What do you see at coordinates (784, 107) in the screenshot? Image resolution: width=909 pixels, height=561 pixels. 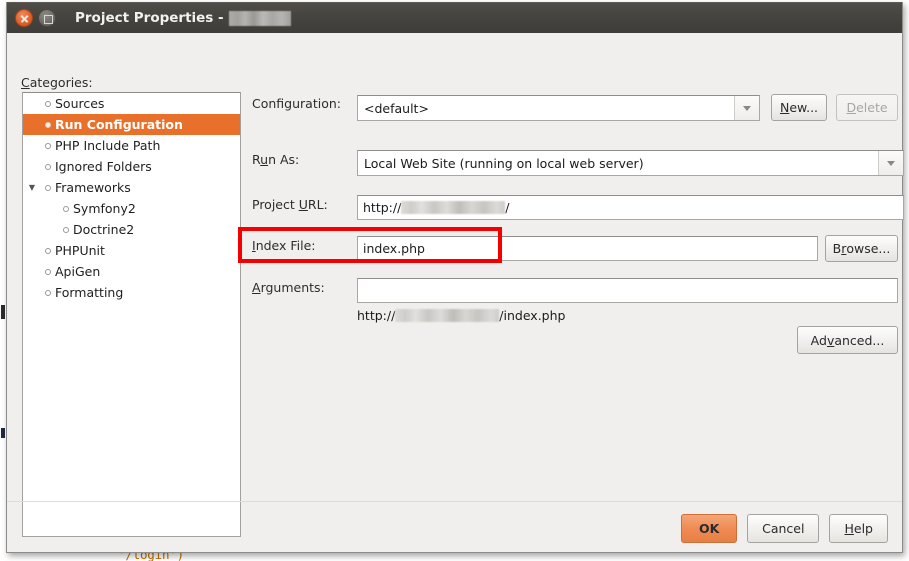 I see `new-button-mnemonic: N` at bounding box center [784, 107].